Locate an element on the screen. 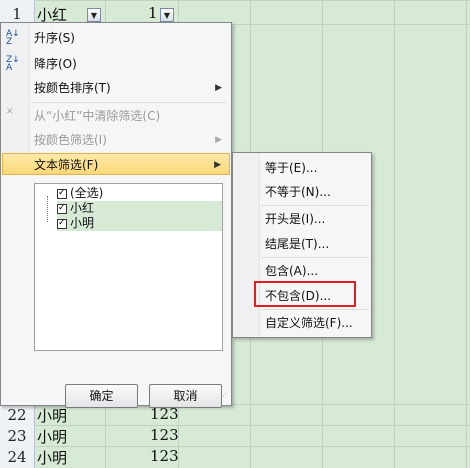  clear-filter-icon: ✕ is located at coordinates (10, 112).